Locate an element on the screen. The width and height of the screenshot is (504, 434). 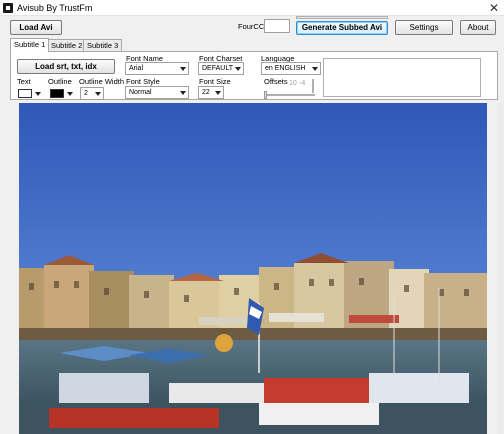
outline-width-value: 2 is located at coordinates (86, 93).